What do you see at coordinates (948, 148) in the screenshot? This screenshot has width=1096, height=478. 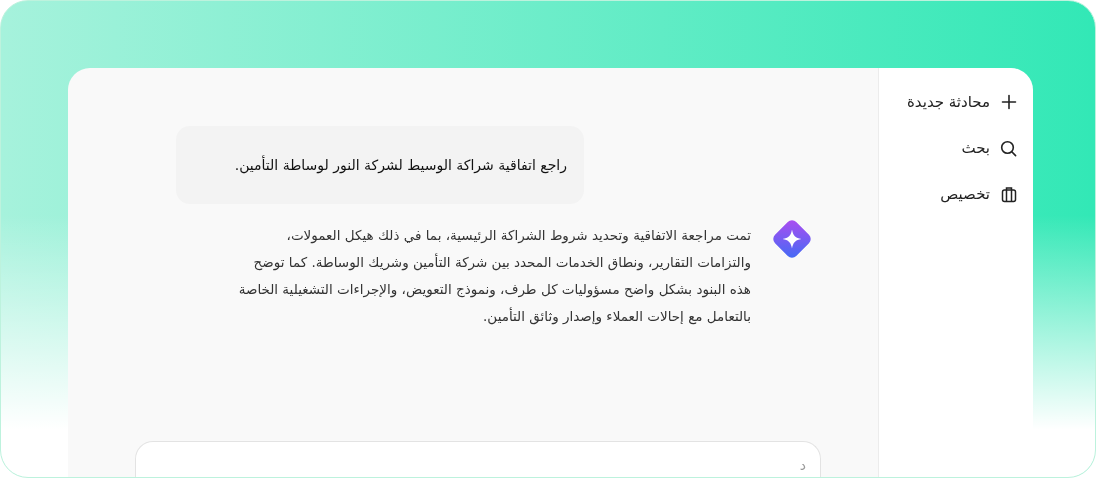 I see `sidebar-item: بحث` at bounding box center [948, 148].